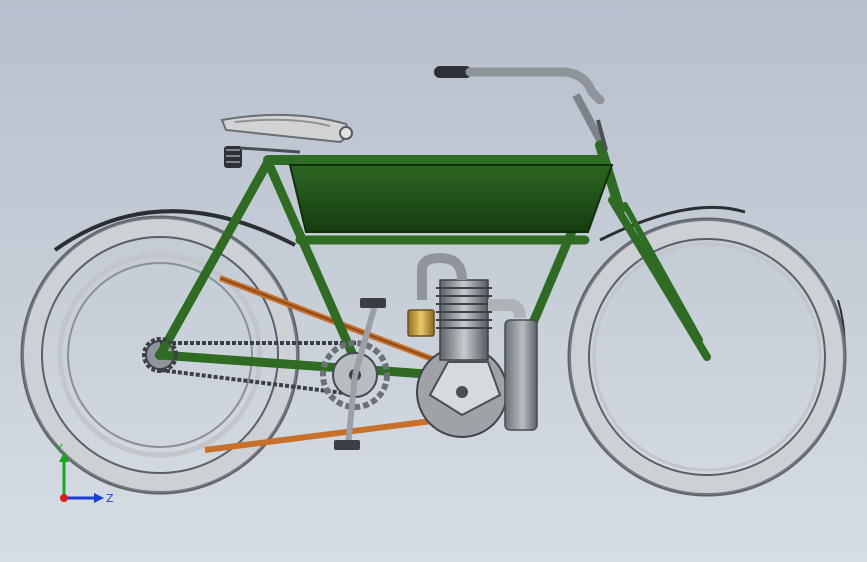 This screenshot has height=562, width=867. Describe the element at coordinates (84, 473) in the screenshot. I see `axis-triad: Y Z` at that location.